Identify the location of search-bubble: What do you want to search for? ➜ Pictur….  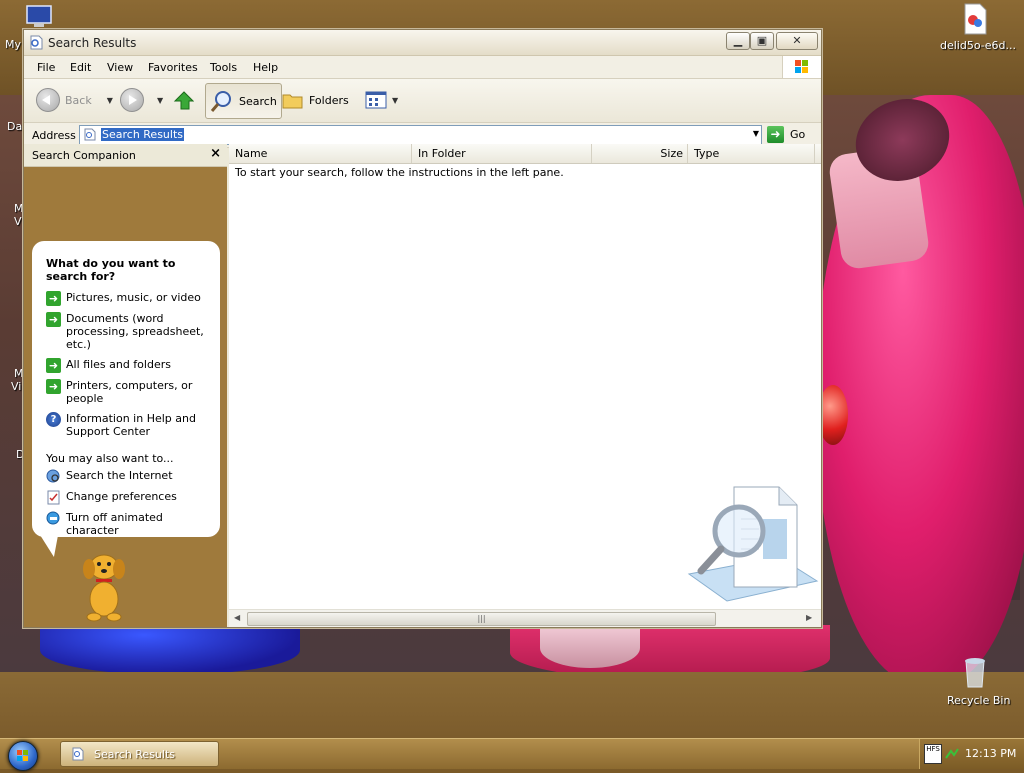
(126, 389).